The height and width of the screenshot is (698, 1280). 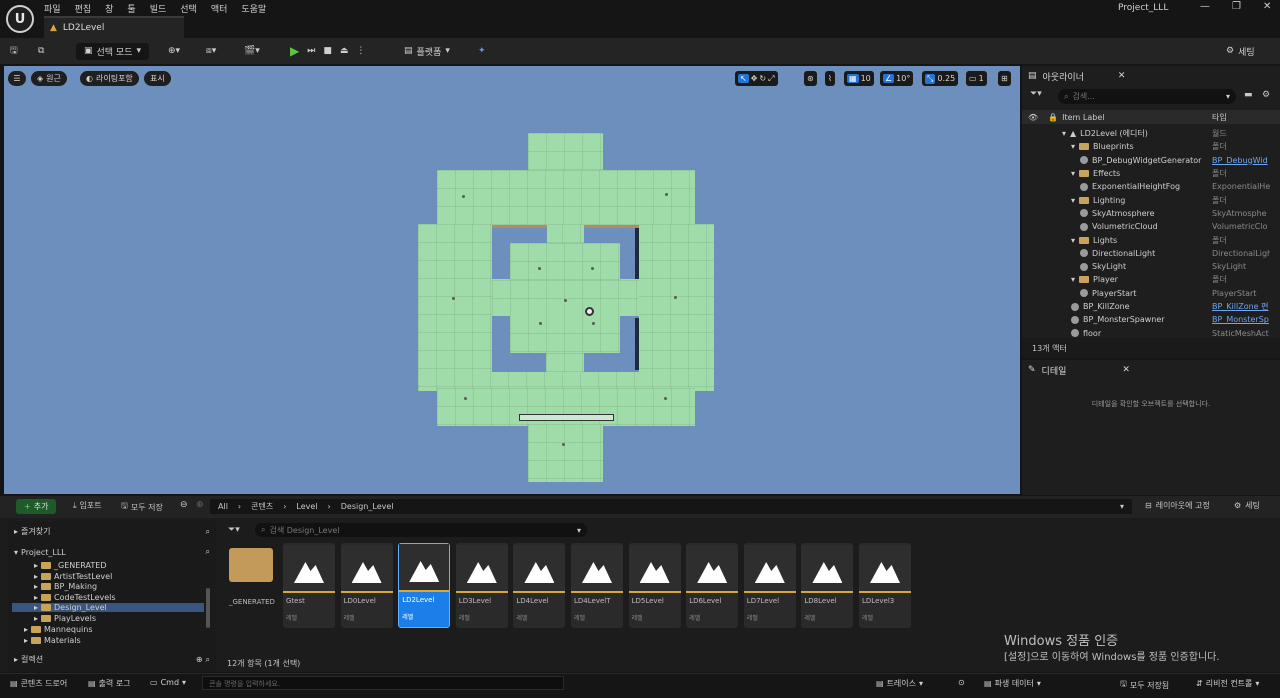 What do you see at coordinates (1151, 226) in the screenshot?
I see `outliner-row: VolumetricCloud VolumetricClo` at bounding box center [1151, 226].